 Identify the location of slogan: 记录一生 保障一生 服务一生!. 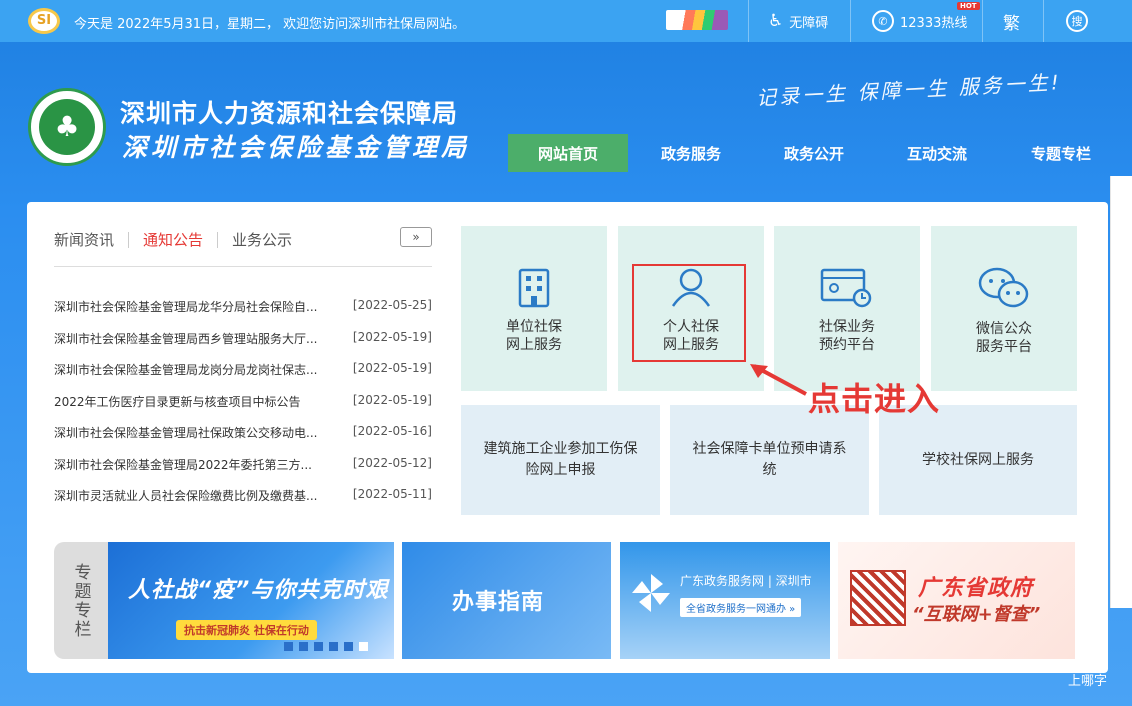
(909, 90).